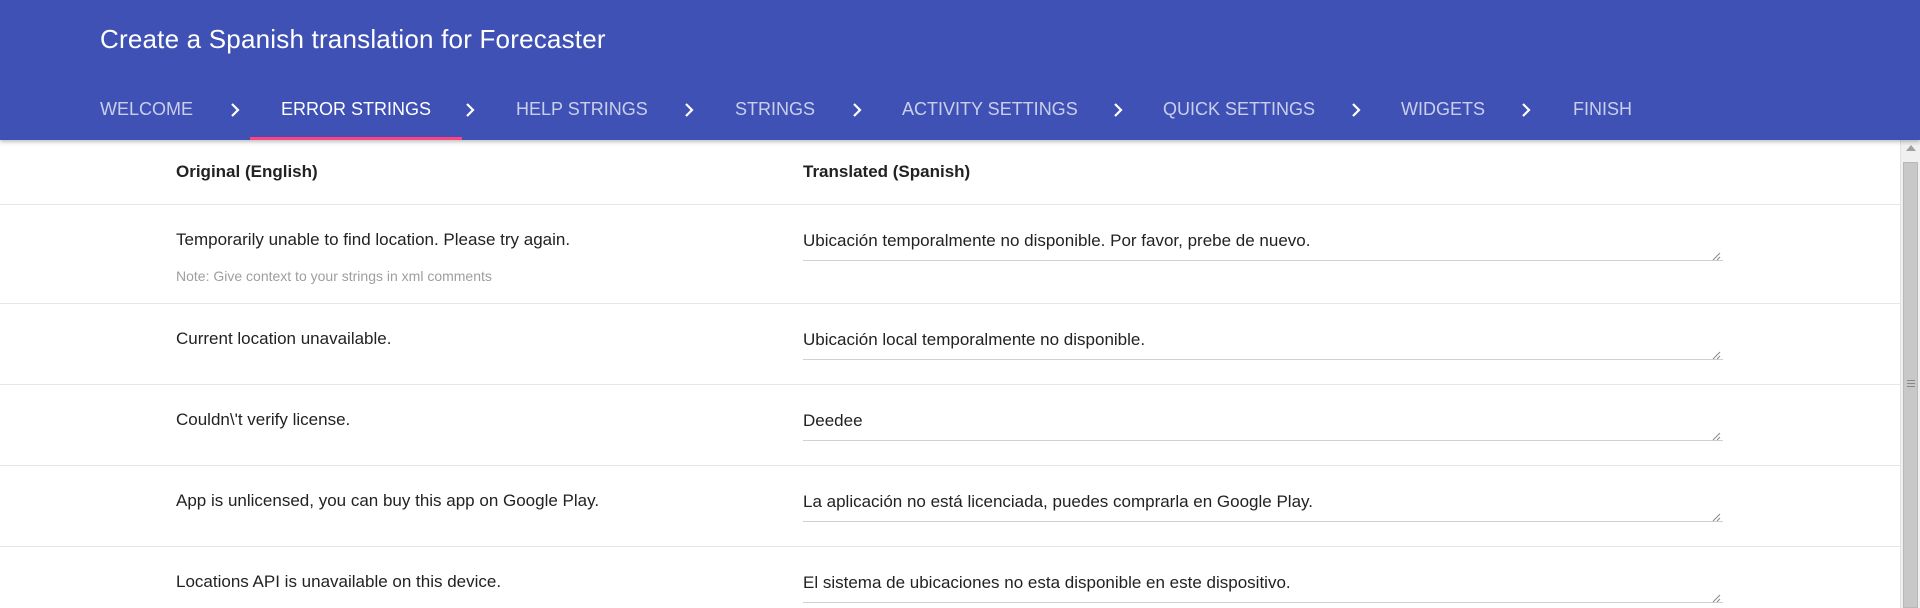  I want to click on tab-error-strings-label: ERROR STRINGS, so click(356, 109).